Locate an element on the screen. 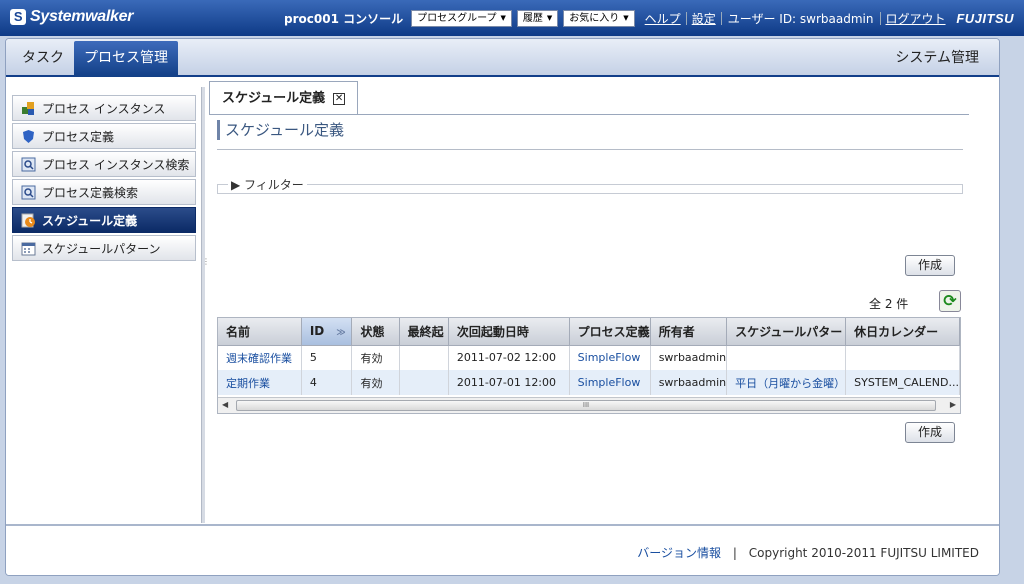 The height and width of the screenshot is (584, 1024). settings-link: 設定 is located at coordinates (704, 18).